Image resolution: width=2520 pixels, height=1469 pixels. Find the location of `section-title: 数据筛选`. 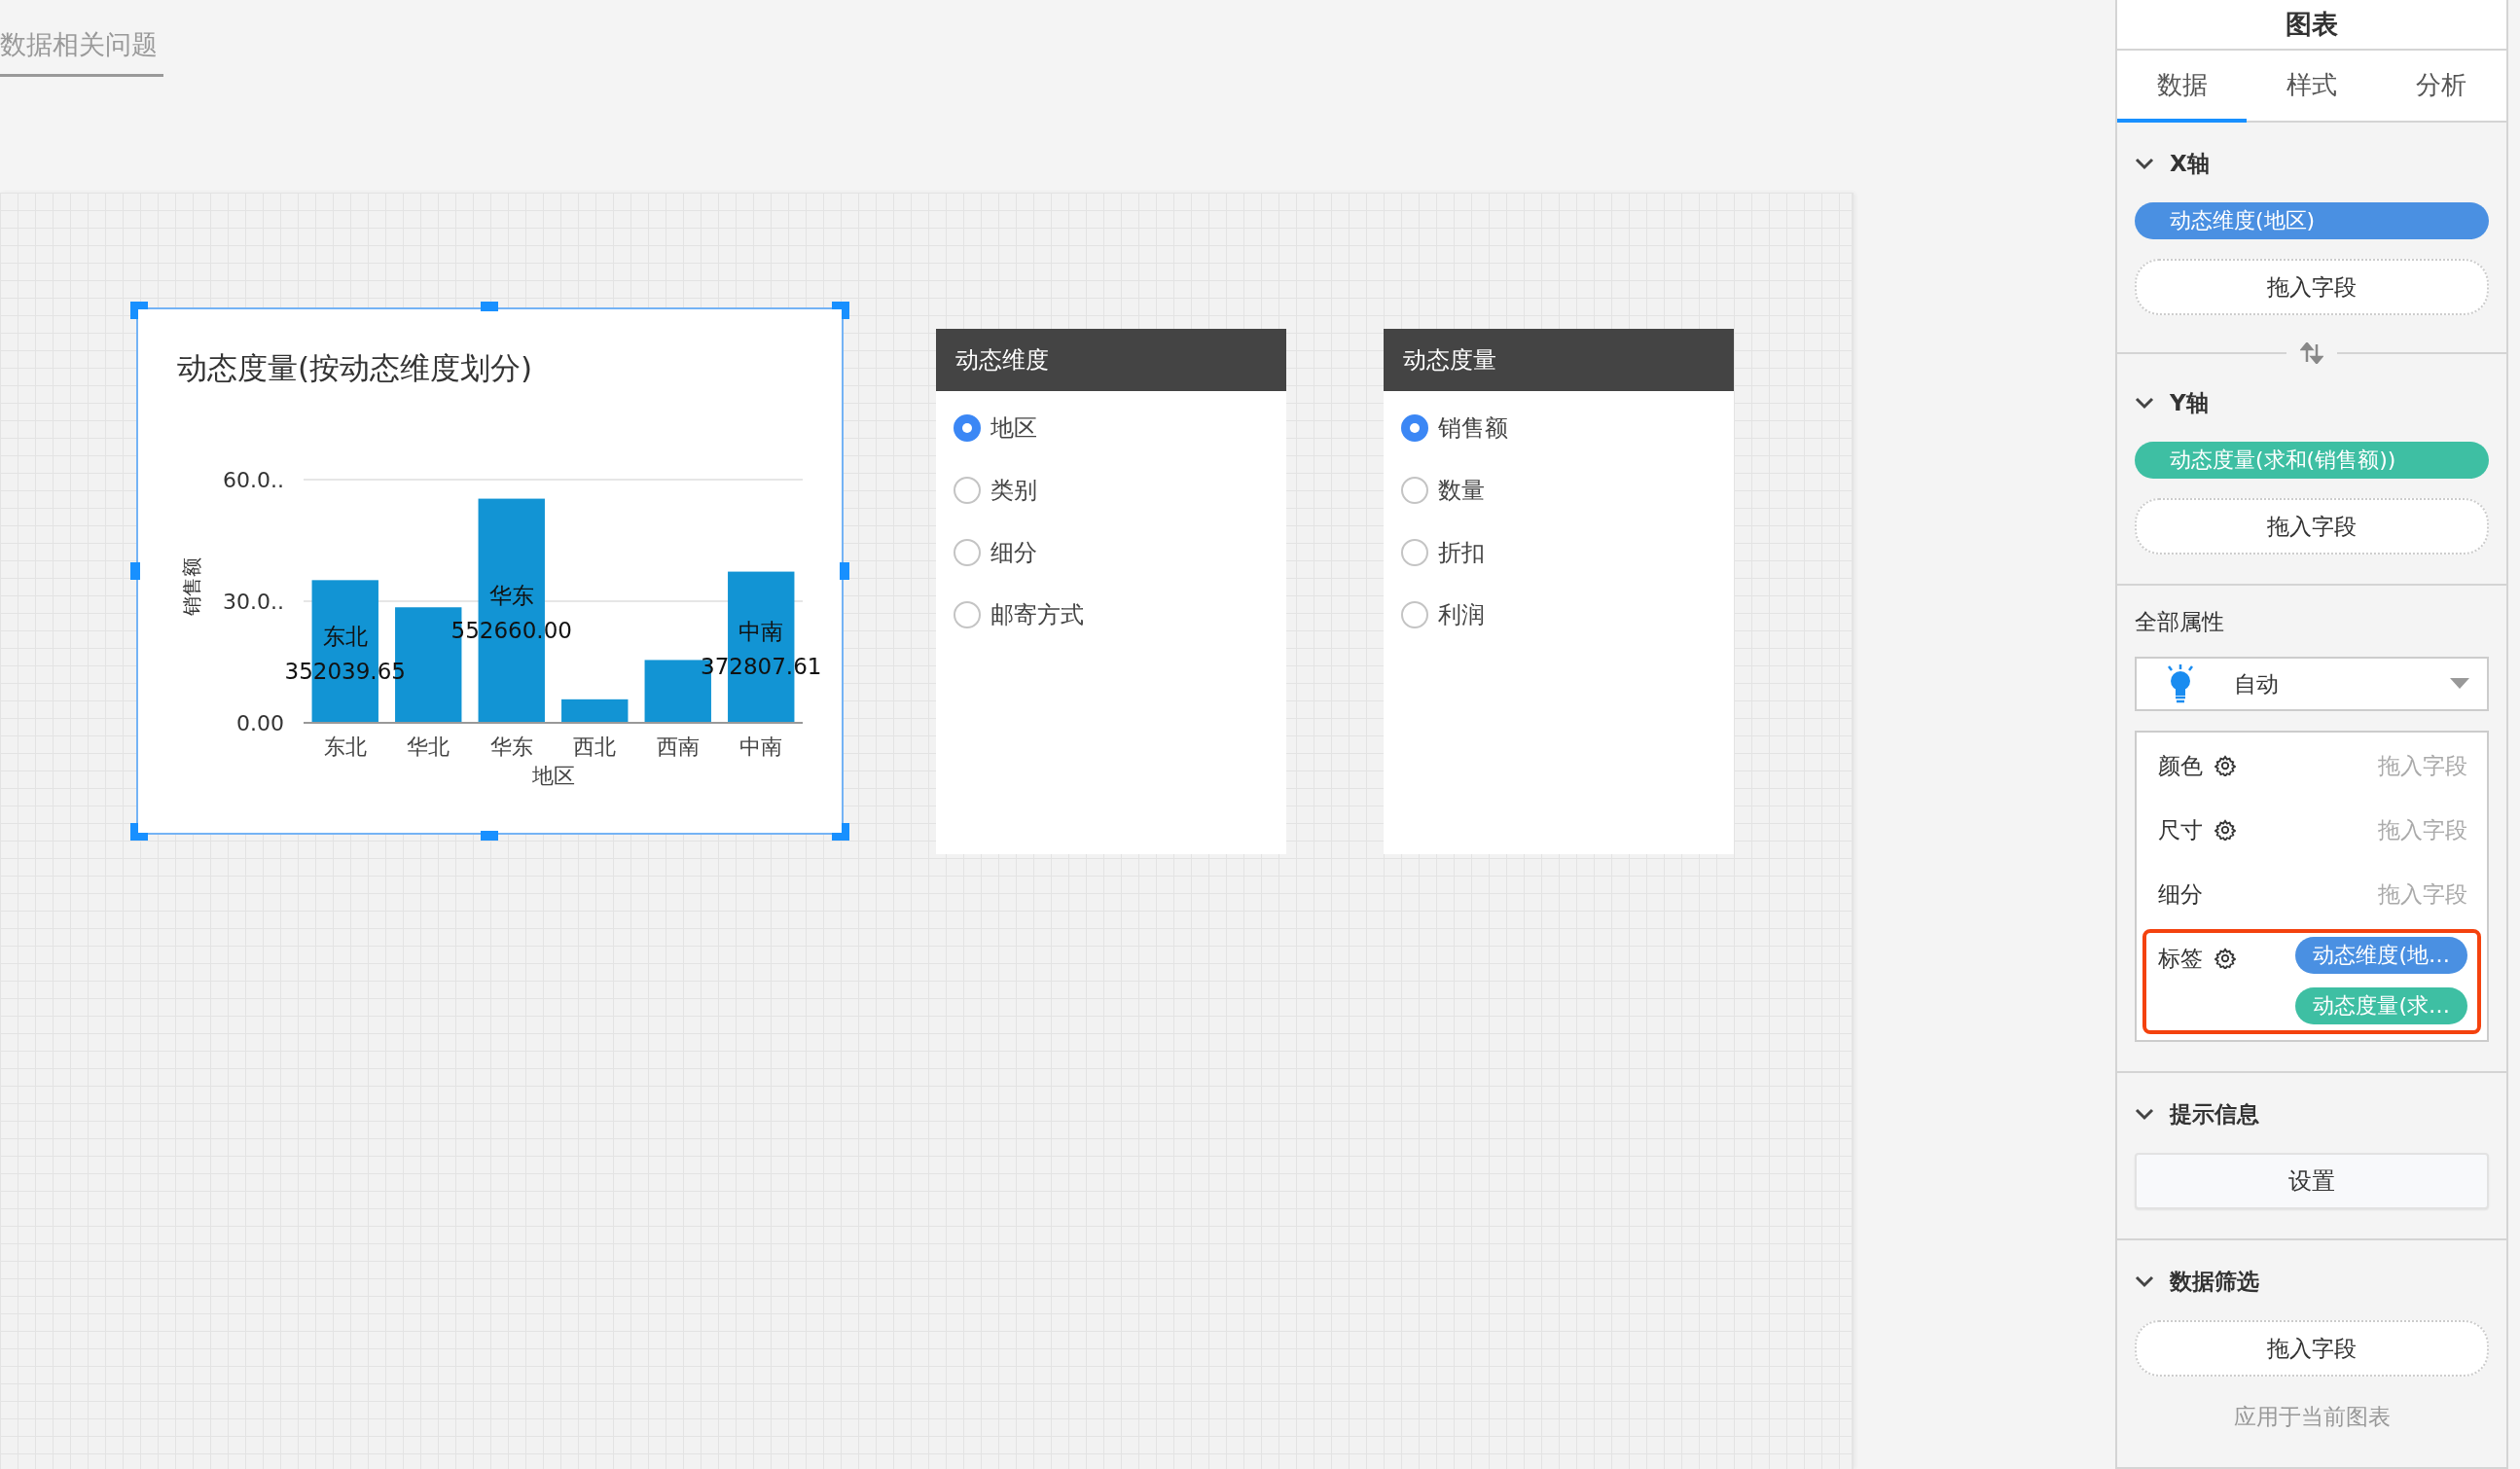

section-title: 数据筛选 is located at coordinates (2214, 1281).